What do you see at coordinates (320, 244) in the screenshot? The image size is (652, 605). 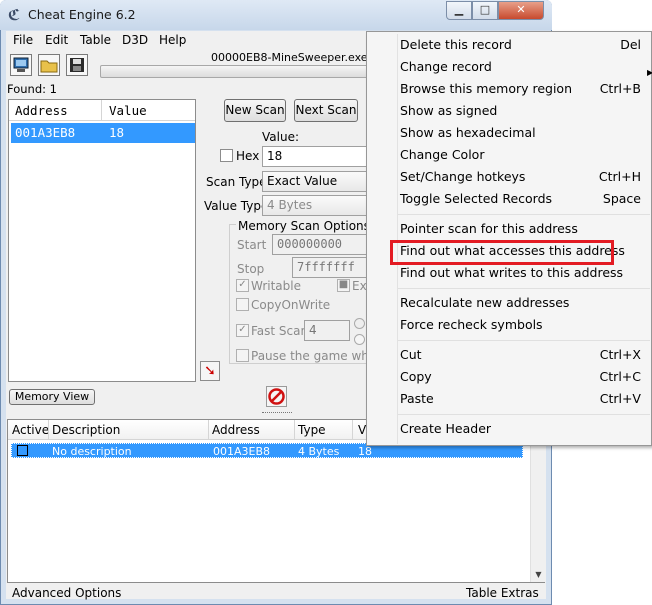 I see `start-address-input: 000000000` at bounding box center [320, 244].